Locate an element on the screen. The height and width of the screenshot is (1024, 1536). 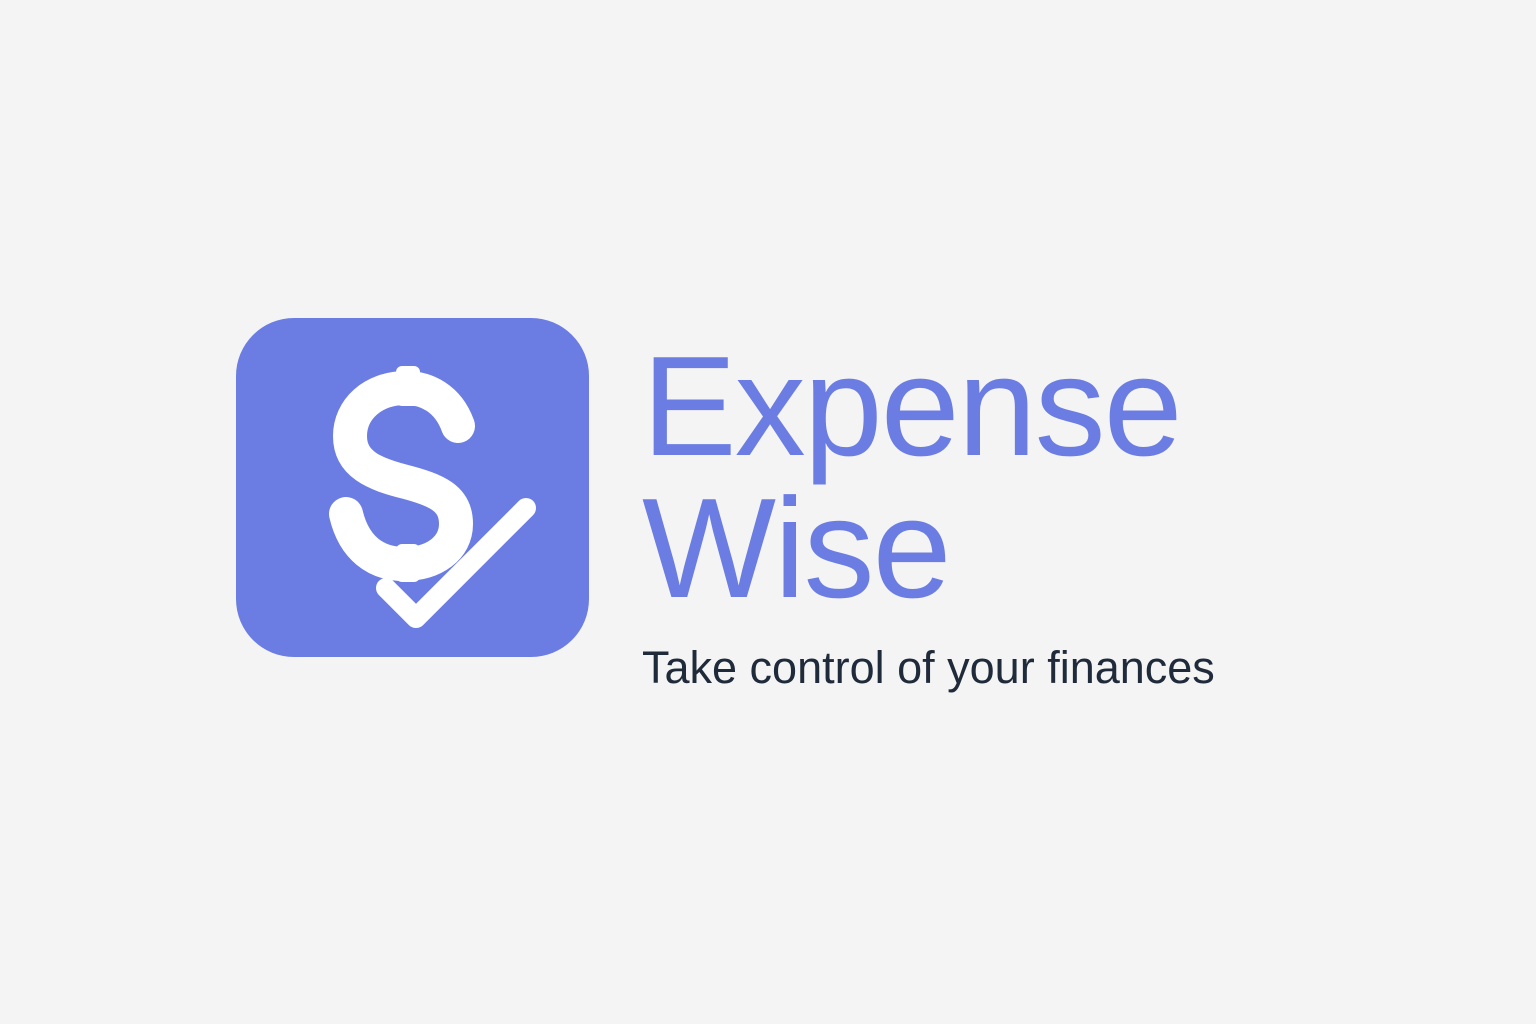
app-name: Expense Wise is located at coordinates (912, 477).